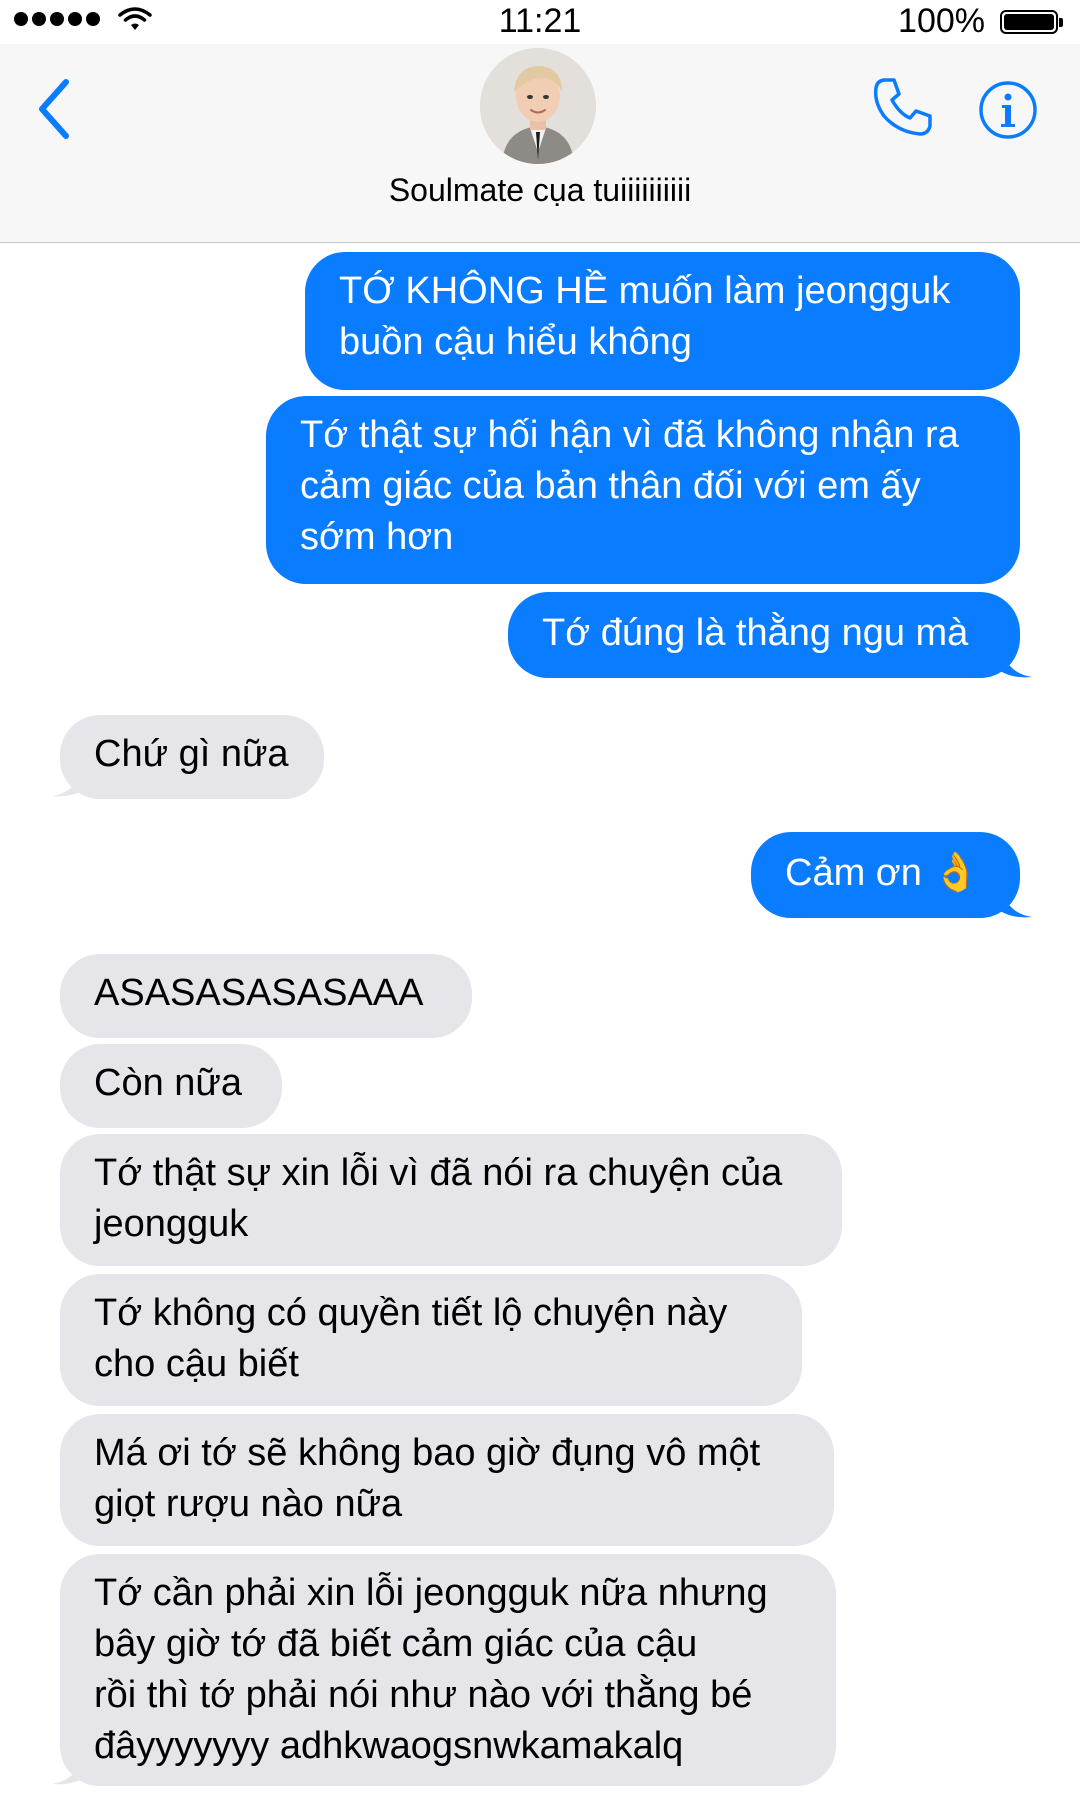 Image resolution: width=1080 pixels, height=1811 pixels. What do you see at coordinates (540, 22) in the screenshot?
I see `status-bar: 11:21 100%` at bounding box center [540, 22].